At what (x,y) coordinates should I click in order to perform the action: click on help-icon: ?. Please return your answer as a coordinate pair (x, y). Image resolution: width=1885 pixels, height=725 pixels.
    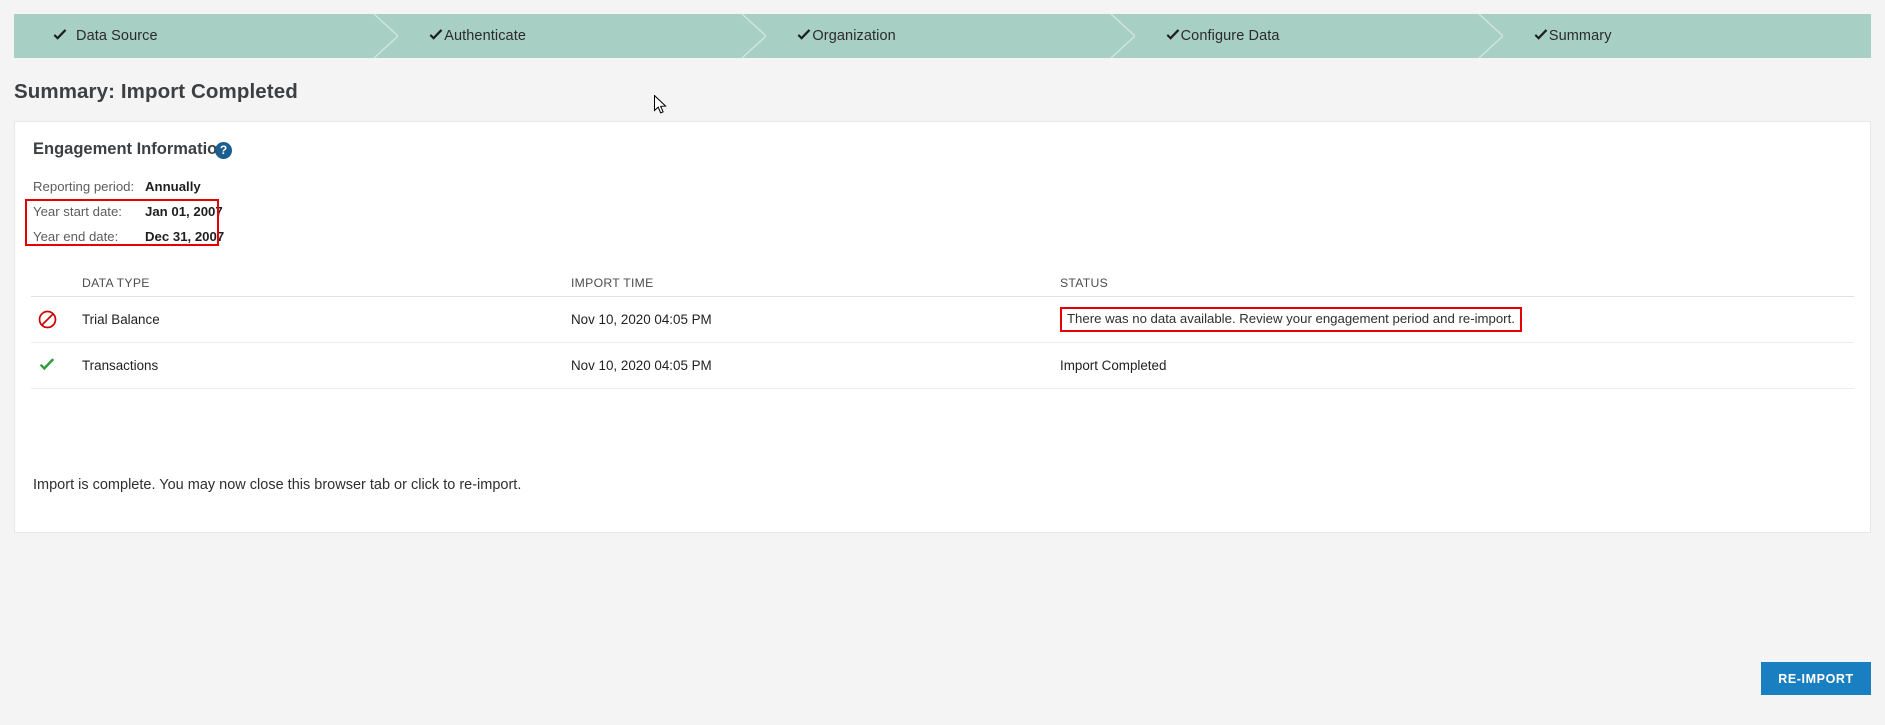
    Looking at the image, I should click on (223, 150).